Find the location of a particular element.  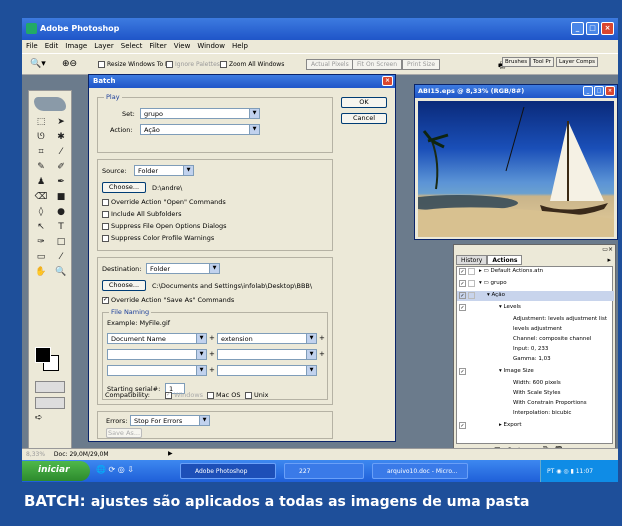

start-button: iniciar is located at coordinates (56, 471).